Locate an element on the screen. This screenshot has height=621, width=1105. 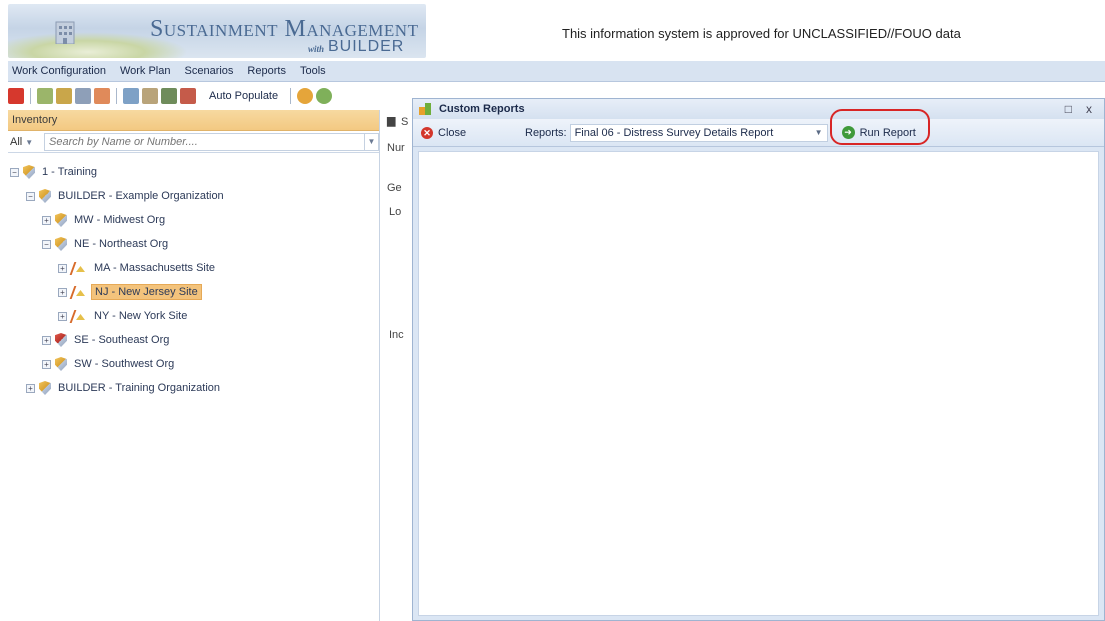
sync-icon is located at coordinates (324, 96).